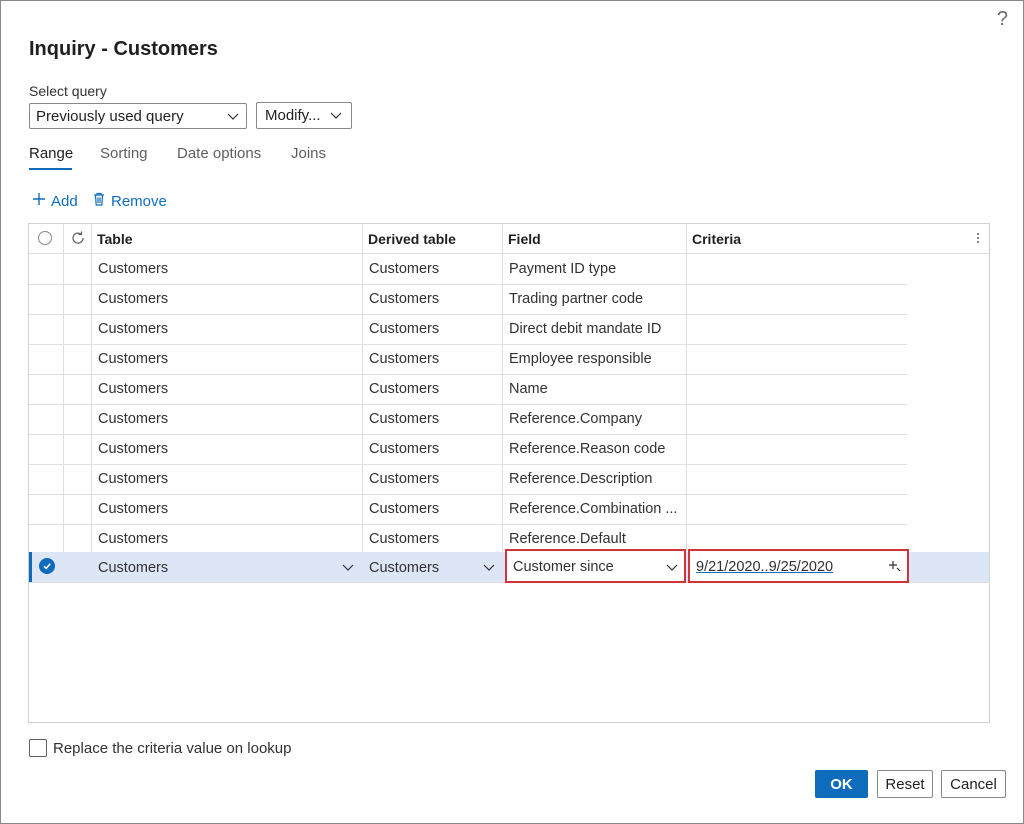 The width and height of the screenshot is (1024, 824). What do you see at coordinates (30, 567) in the screenshot?
I see `selected-row-indicator` at bounding box center [30, 567].